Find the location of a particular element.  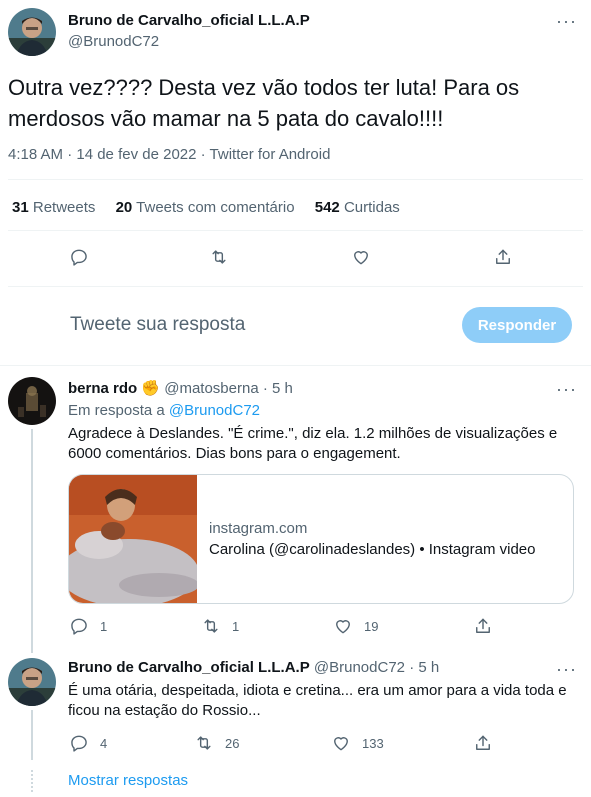

reply-author-name: berna rdo is located at coordinates (102, 388).